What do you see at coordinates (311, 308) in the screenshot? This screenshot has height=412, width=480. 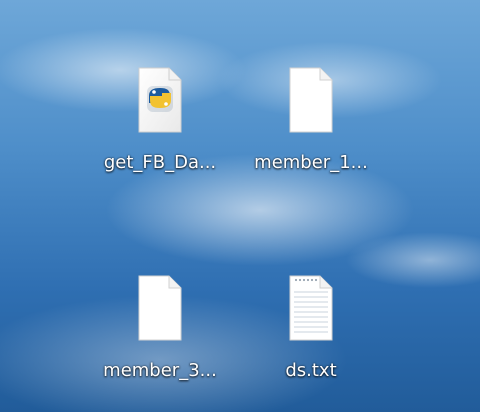 I see `text-file-icon` at bounding box center [311, 308].